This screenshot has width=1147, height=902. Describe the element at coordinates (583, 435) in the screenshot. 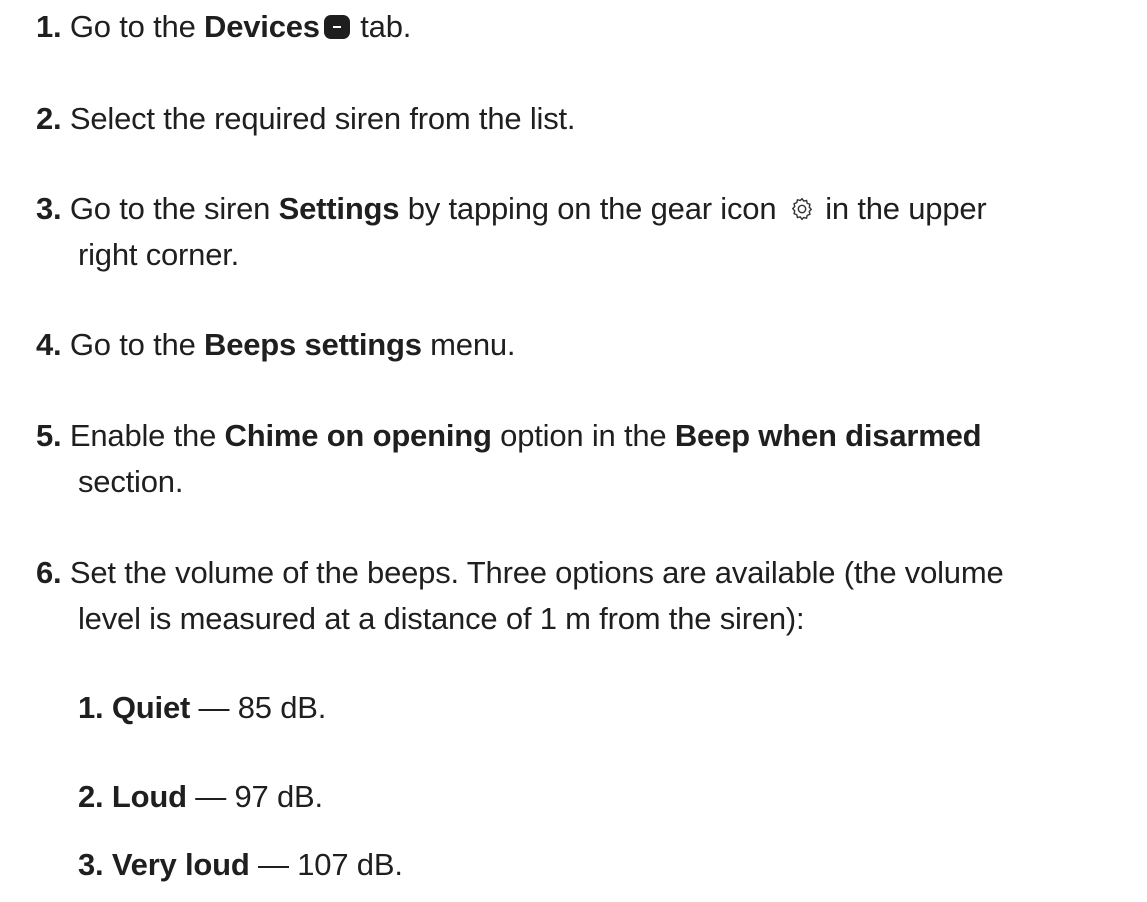

I see `step-text: option in the` at that location.